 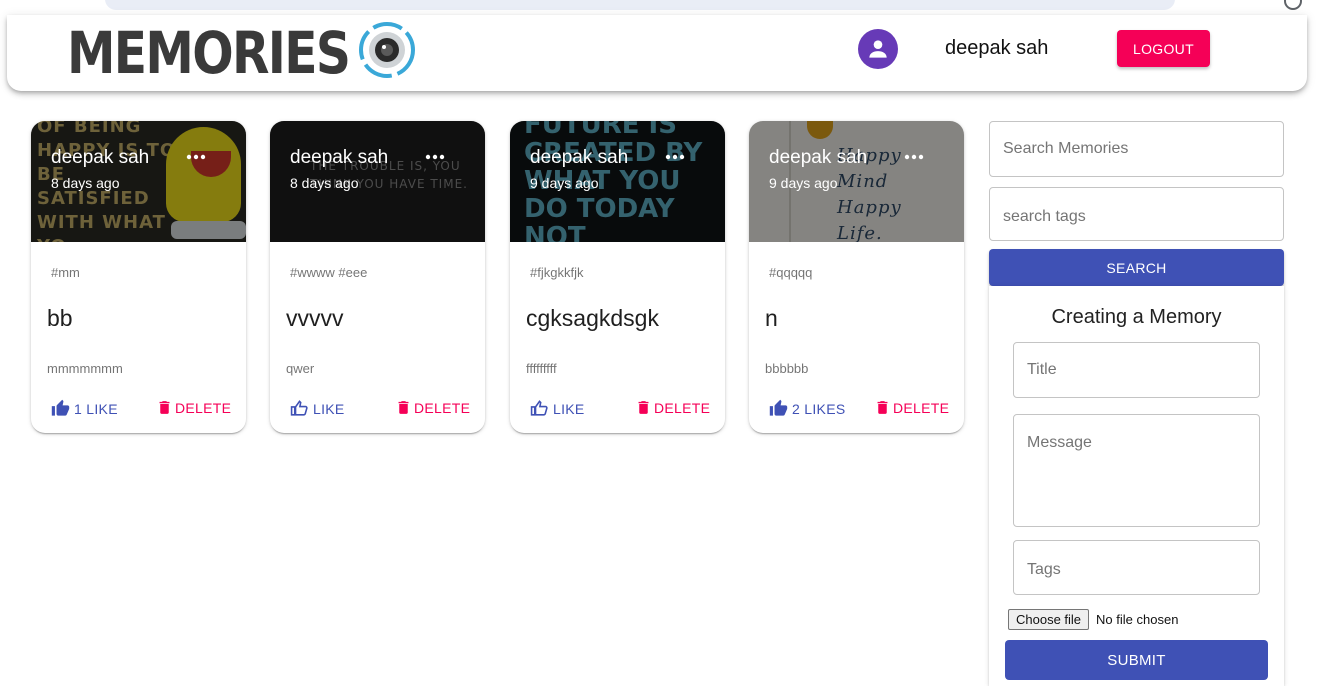 What do you see at coordinates (1042, 369) in the screenshot?
I see `title-placeholder: Title` at bounding box center [1042, 369].